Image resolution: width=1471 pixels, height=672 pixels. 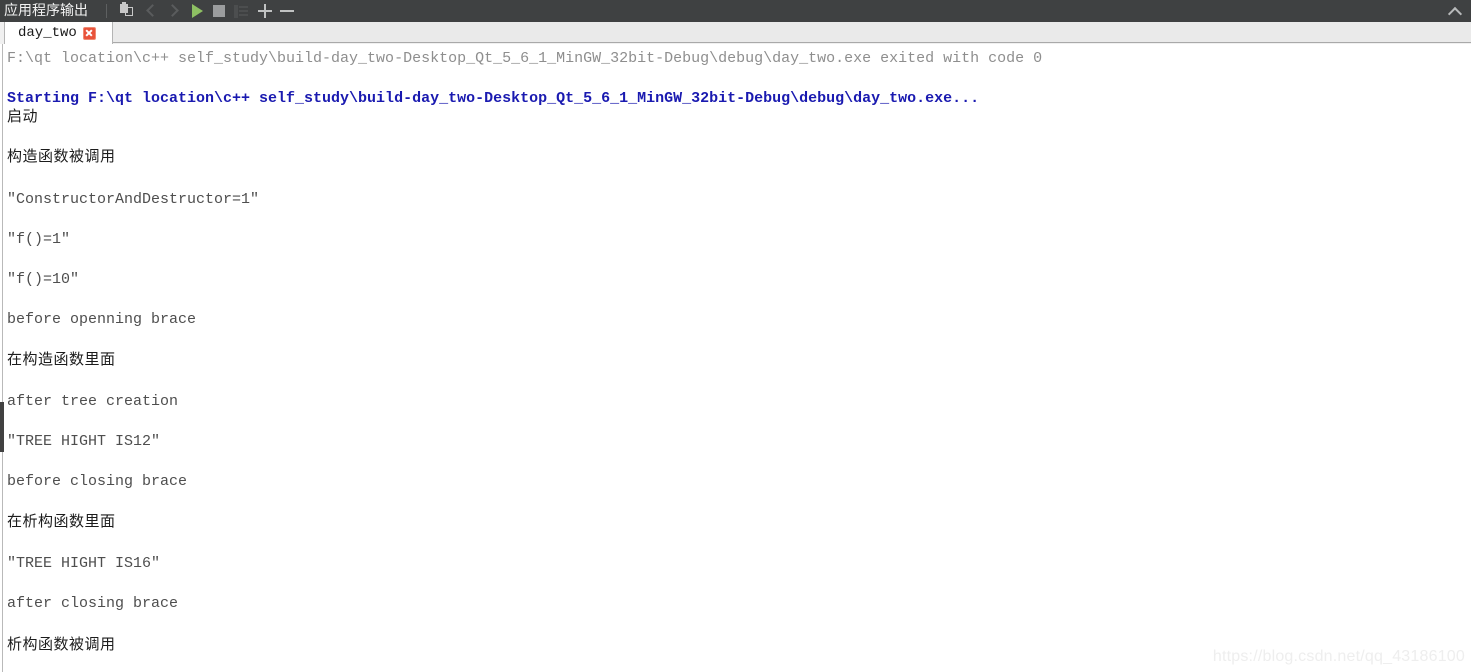 I want to click on stop-button, so click(x=219, y=11).